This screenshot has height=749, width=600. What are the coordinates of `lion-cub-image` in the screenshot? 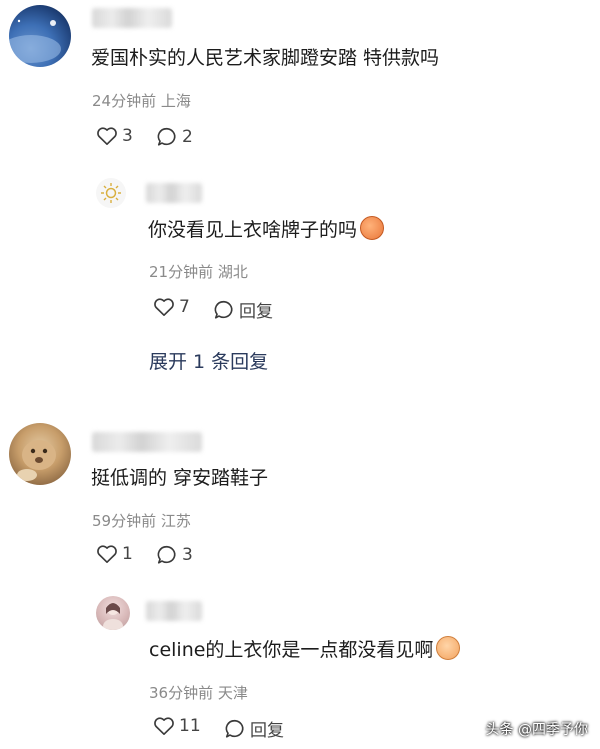 It's located at (36, 460).